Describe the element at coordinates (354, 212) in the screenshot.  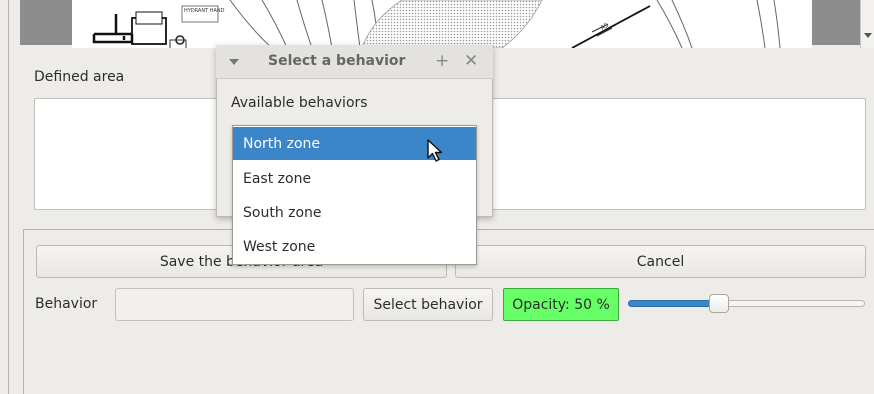
I see `behavior-option-south-zone: South zone` at that location.